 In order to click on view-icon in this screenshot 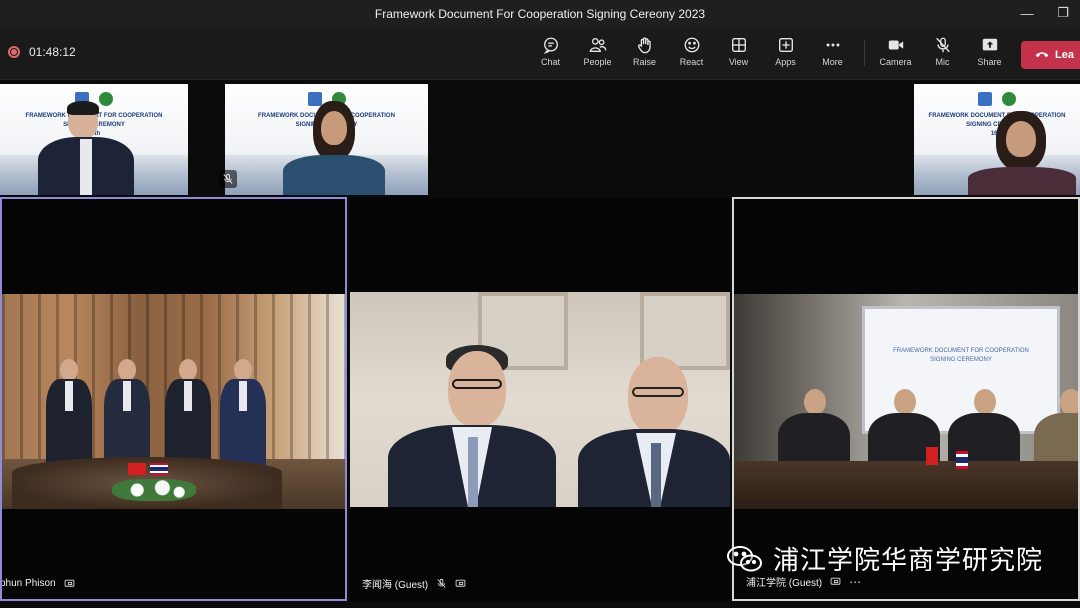, I will do `click(738, 45)`.